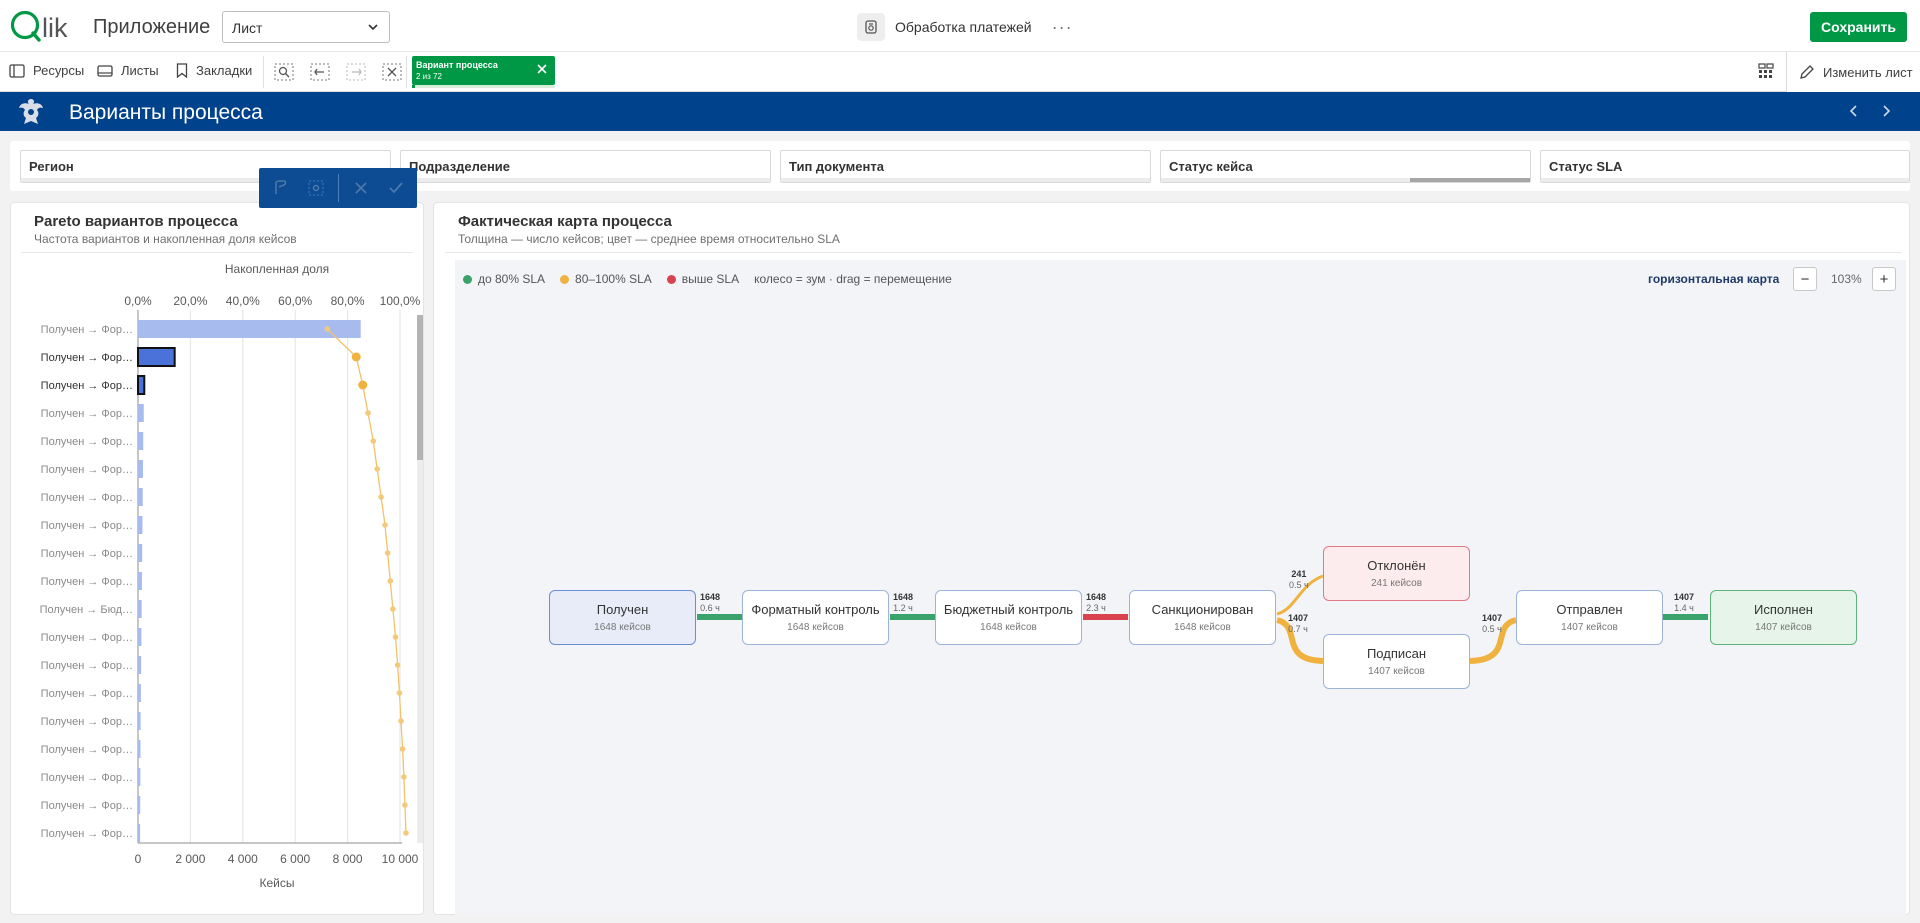  Describe the element at coordinates (960, 111) in the screenshot. I see `sheet-title-bar: Варианты процесса` at that location.